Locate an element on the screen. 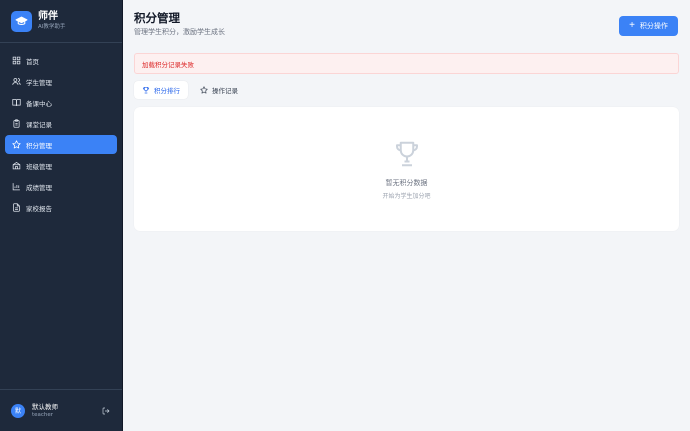 The width and height of the screenshot is (690, 431). bar-chart-icon is located at coordinates (16, 187).